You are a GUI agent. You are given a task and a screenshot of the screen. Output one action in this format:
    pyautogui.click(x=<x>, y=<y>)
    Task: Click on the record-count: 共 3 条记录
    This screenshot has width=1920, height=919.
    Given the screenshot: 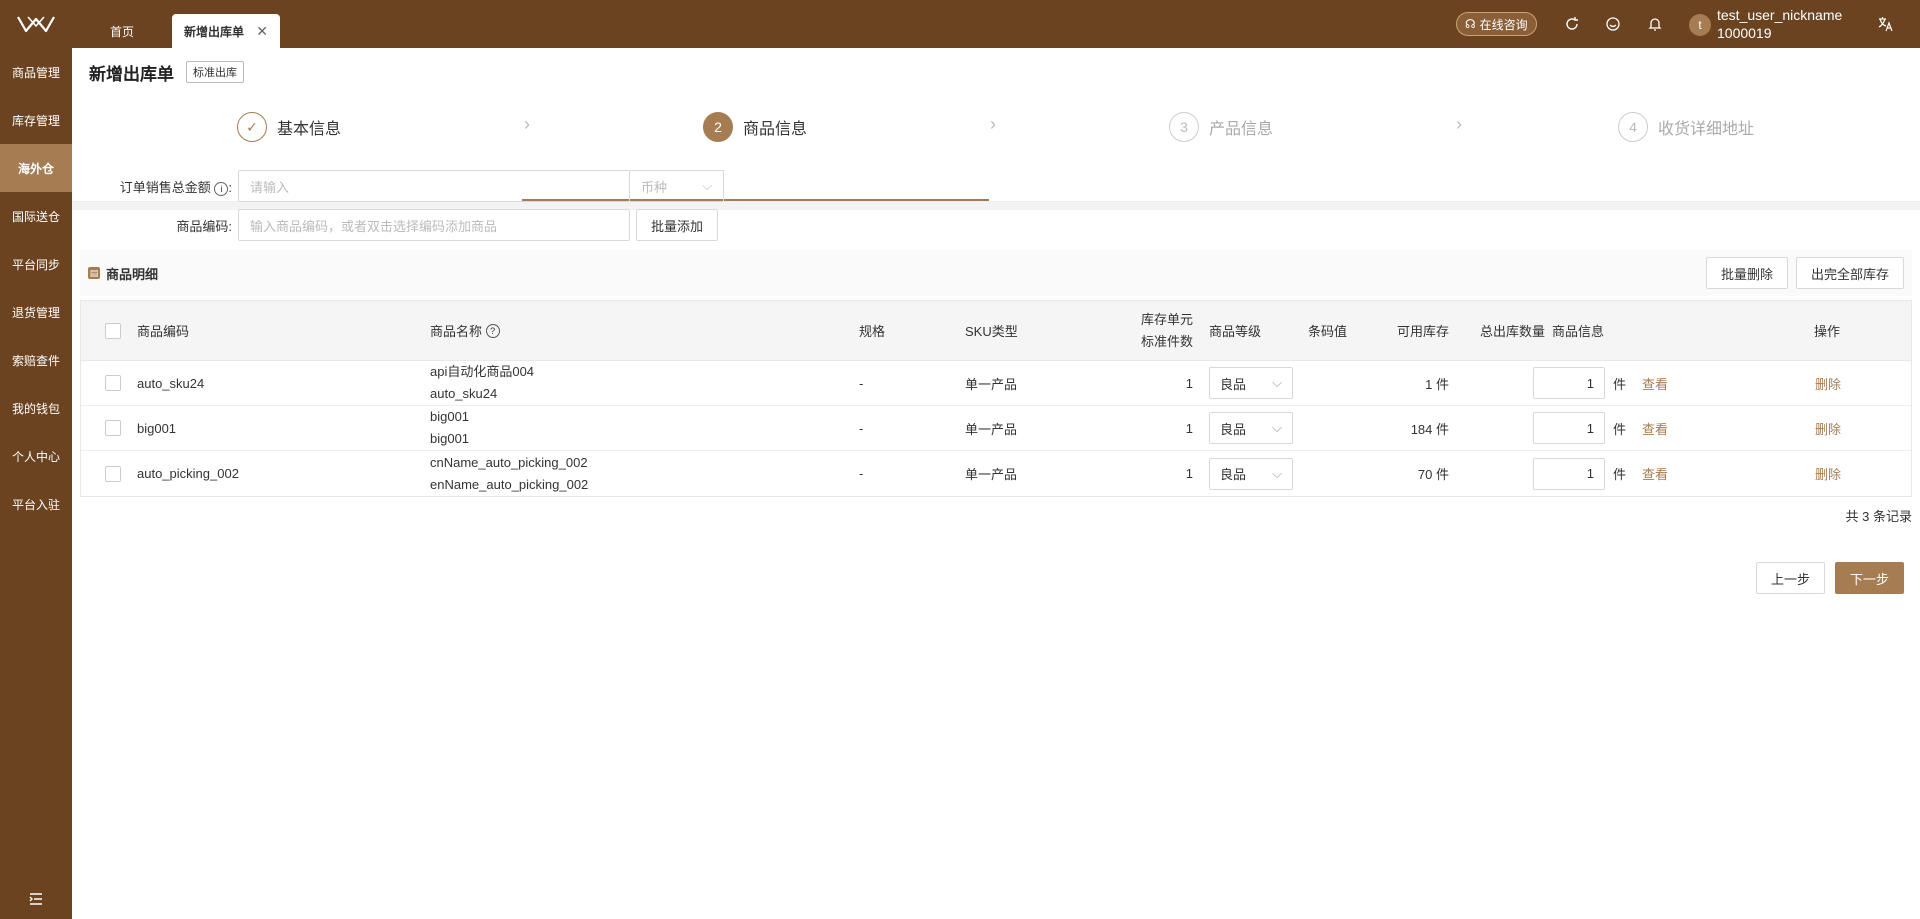 What is the action you would take?
    pyautogui.click(x=1878, y=516)
    